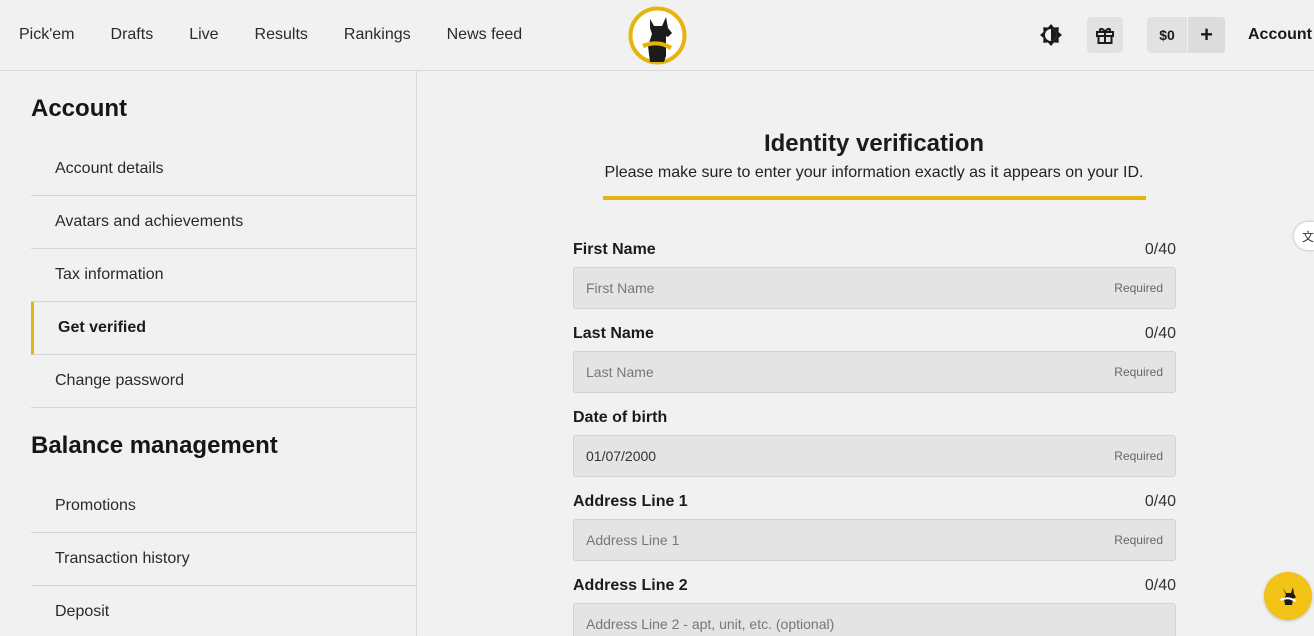 This screenshot has width=1314, height=636. Describe the element at coordinates (850, 540) in the screenshot. I see `address-line-1-input` at that location.